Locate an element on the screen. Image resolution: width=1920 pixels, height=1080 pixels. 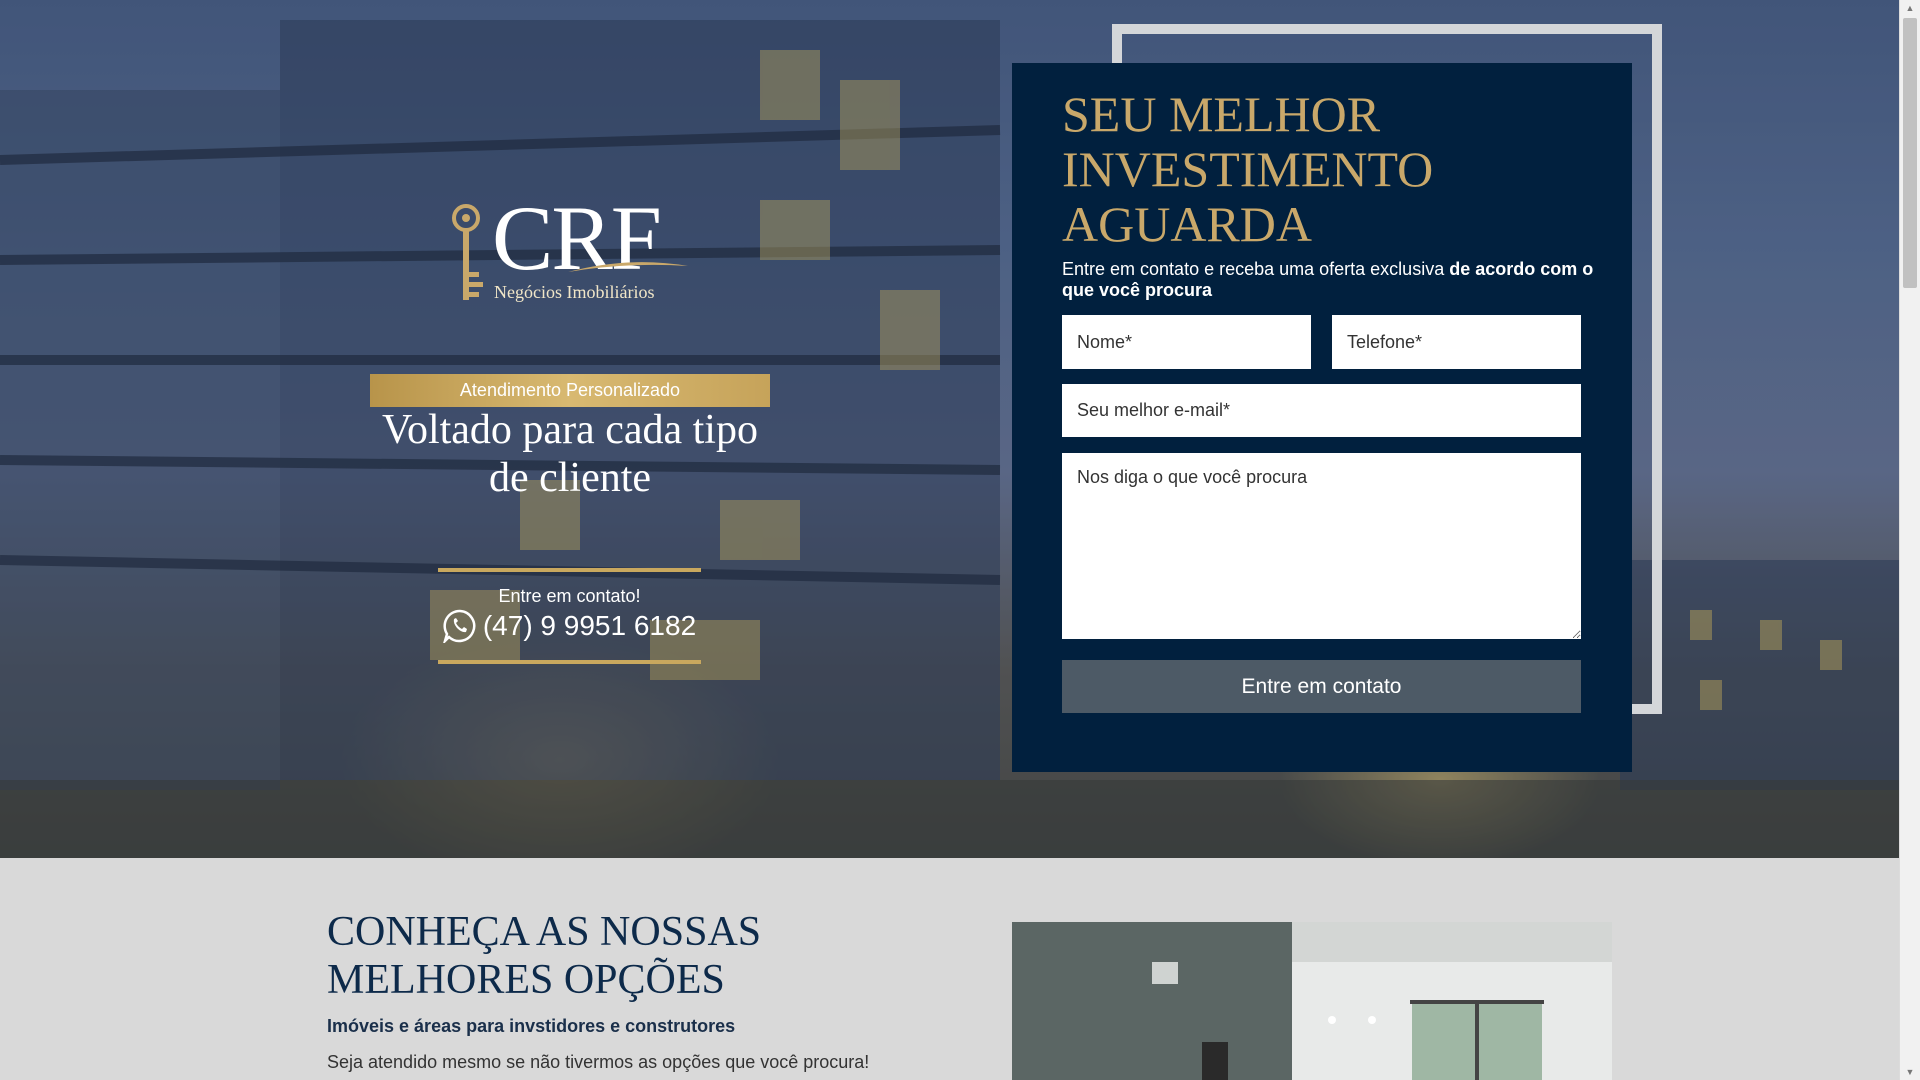
section-title: CONHEÇA AS NOSSAS MELHORES OPÇÕES is located at coordinates (544, 956).